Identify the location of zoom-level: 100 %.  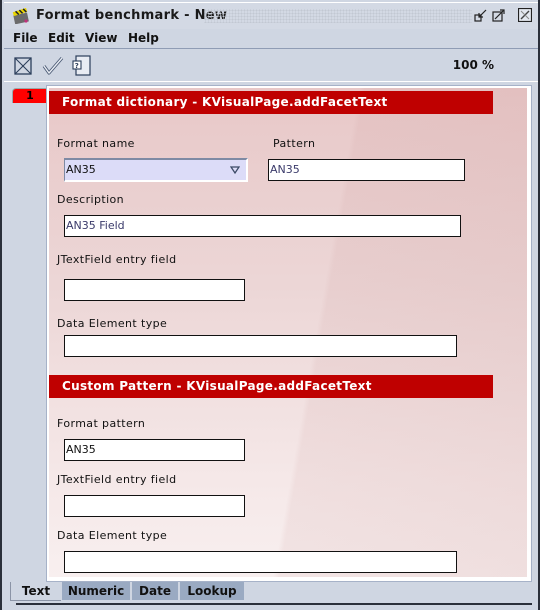
(473, 65).